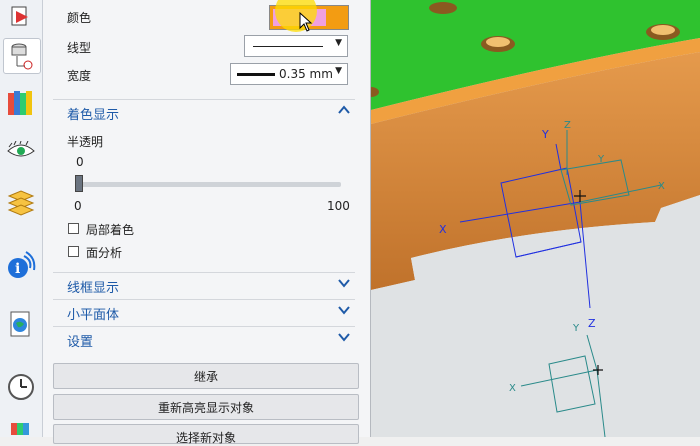 The width and height of the screenshot is (700, 446). I want to click on reuse-library-icon, so click(21, 103).